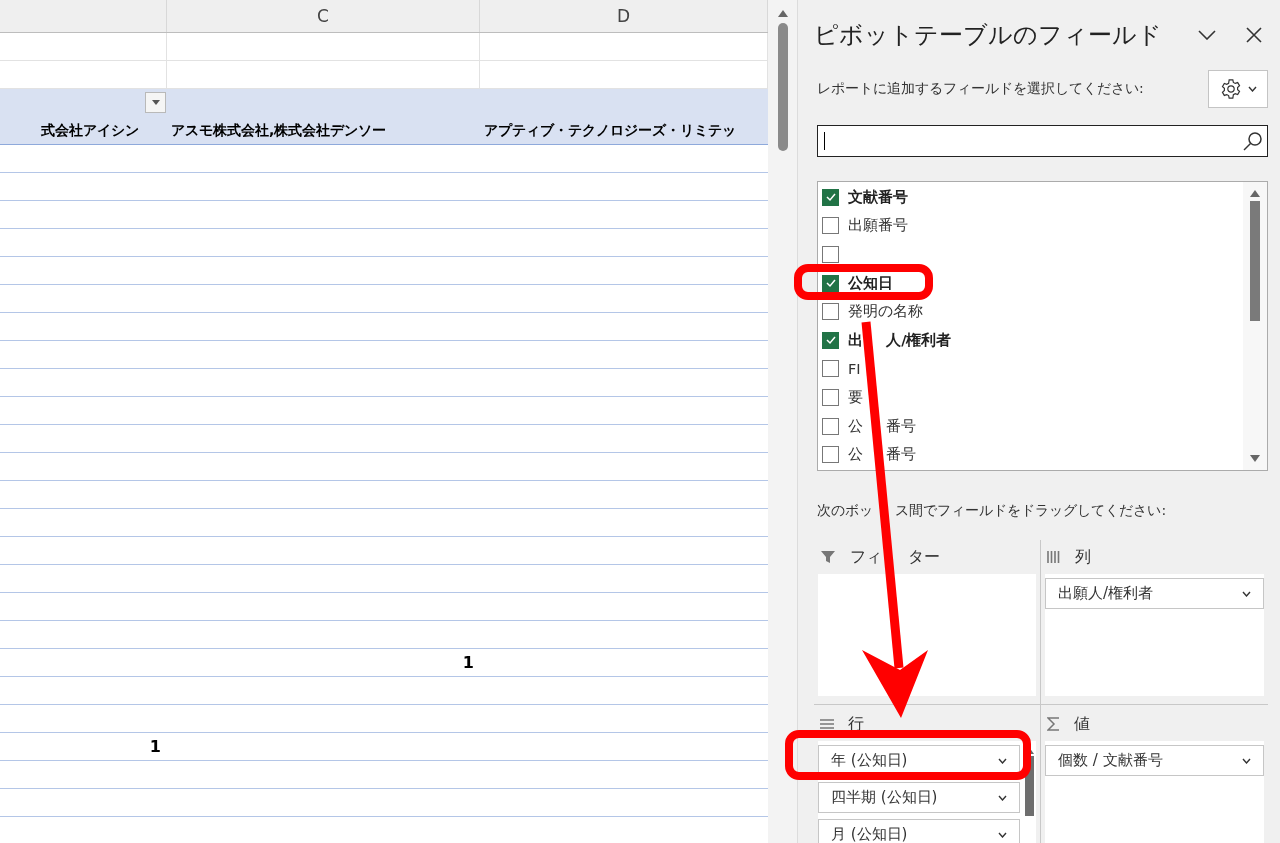 The height and width of the screenshot is (843, 1280). What do you see at coordinates (855, 397) in the screenshot?
I see `field-label: 要` at bounding box center [855, 397].